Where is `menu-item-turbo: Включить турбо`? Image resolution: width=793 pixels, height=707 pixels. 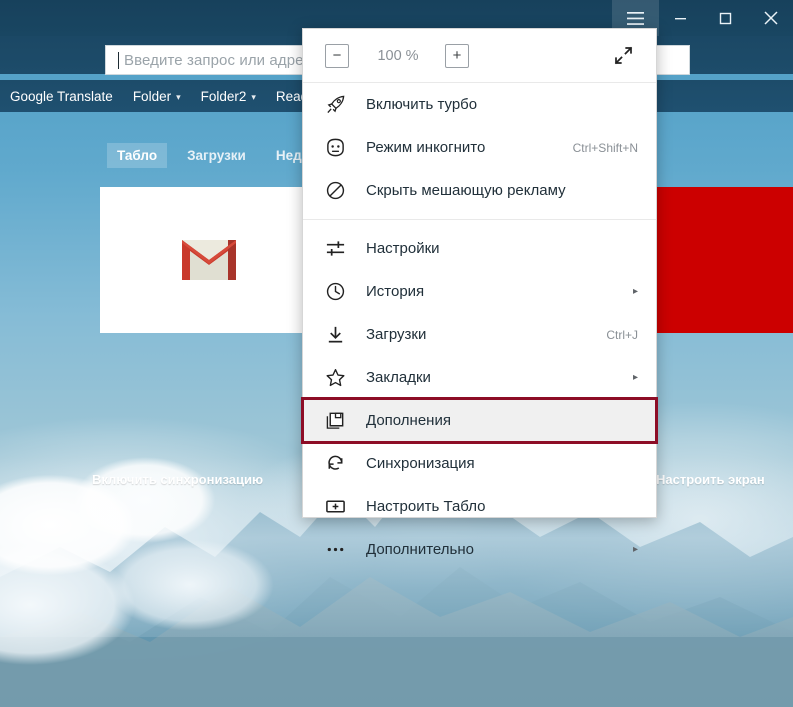 menu-item-turbo: Включить турбо is located at coordinates (479, 104).